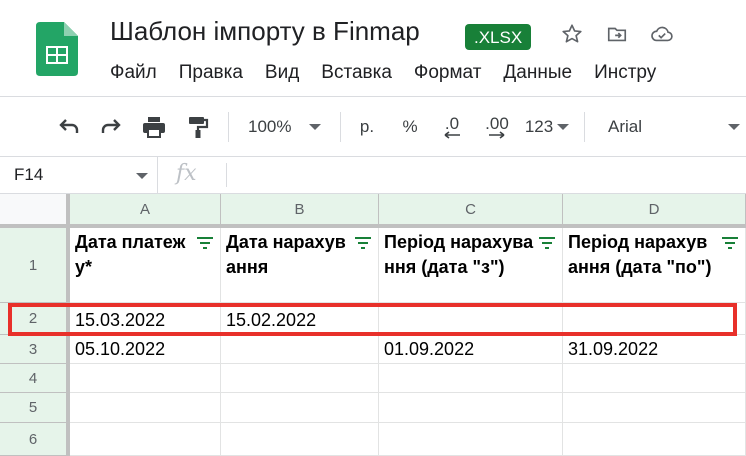 This screenshot has height=456, width=746. I want to click on column-header-c: C, so click(471, 211).